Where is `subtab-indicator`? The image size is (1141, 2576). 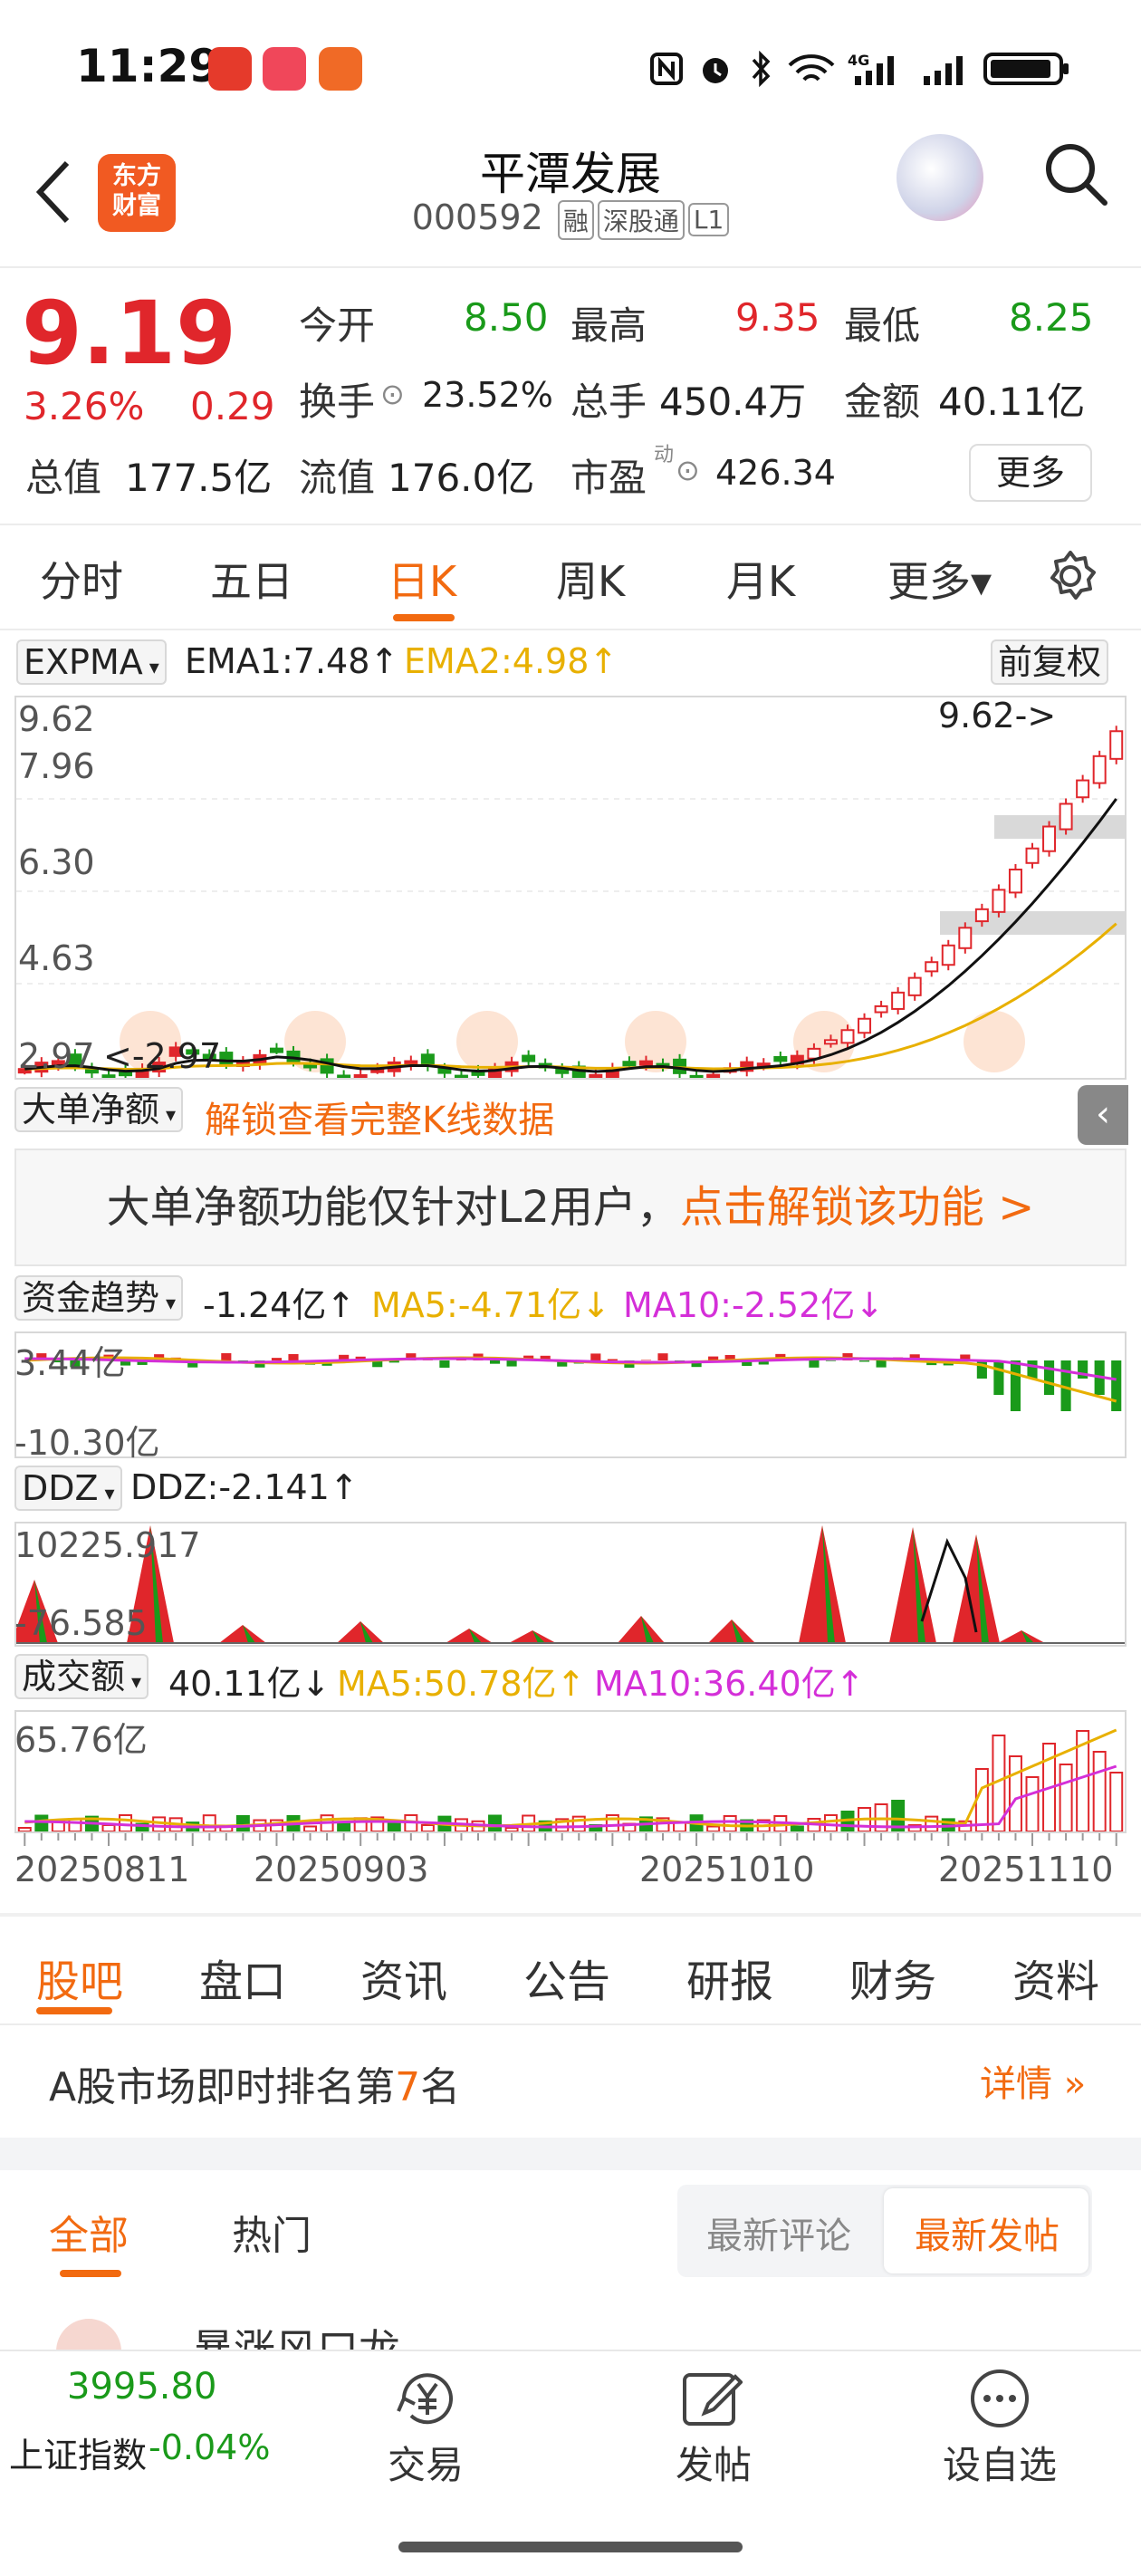
subtab-indicator is located at coordinates (90, 2273).